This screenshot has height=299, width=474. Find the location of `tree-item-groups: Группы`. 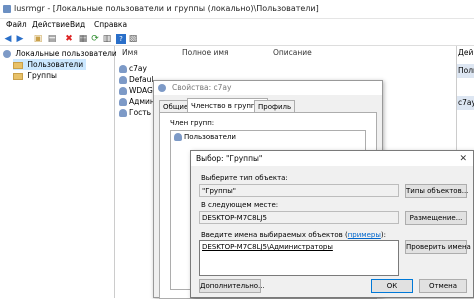

tree-item-groups: Группы is located at coordinates (35, 75).